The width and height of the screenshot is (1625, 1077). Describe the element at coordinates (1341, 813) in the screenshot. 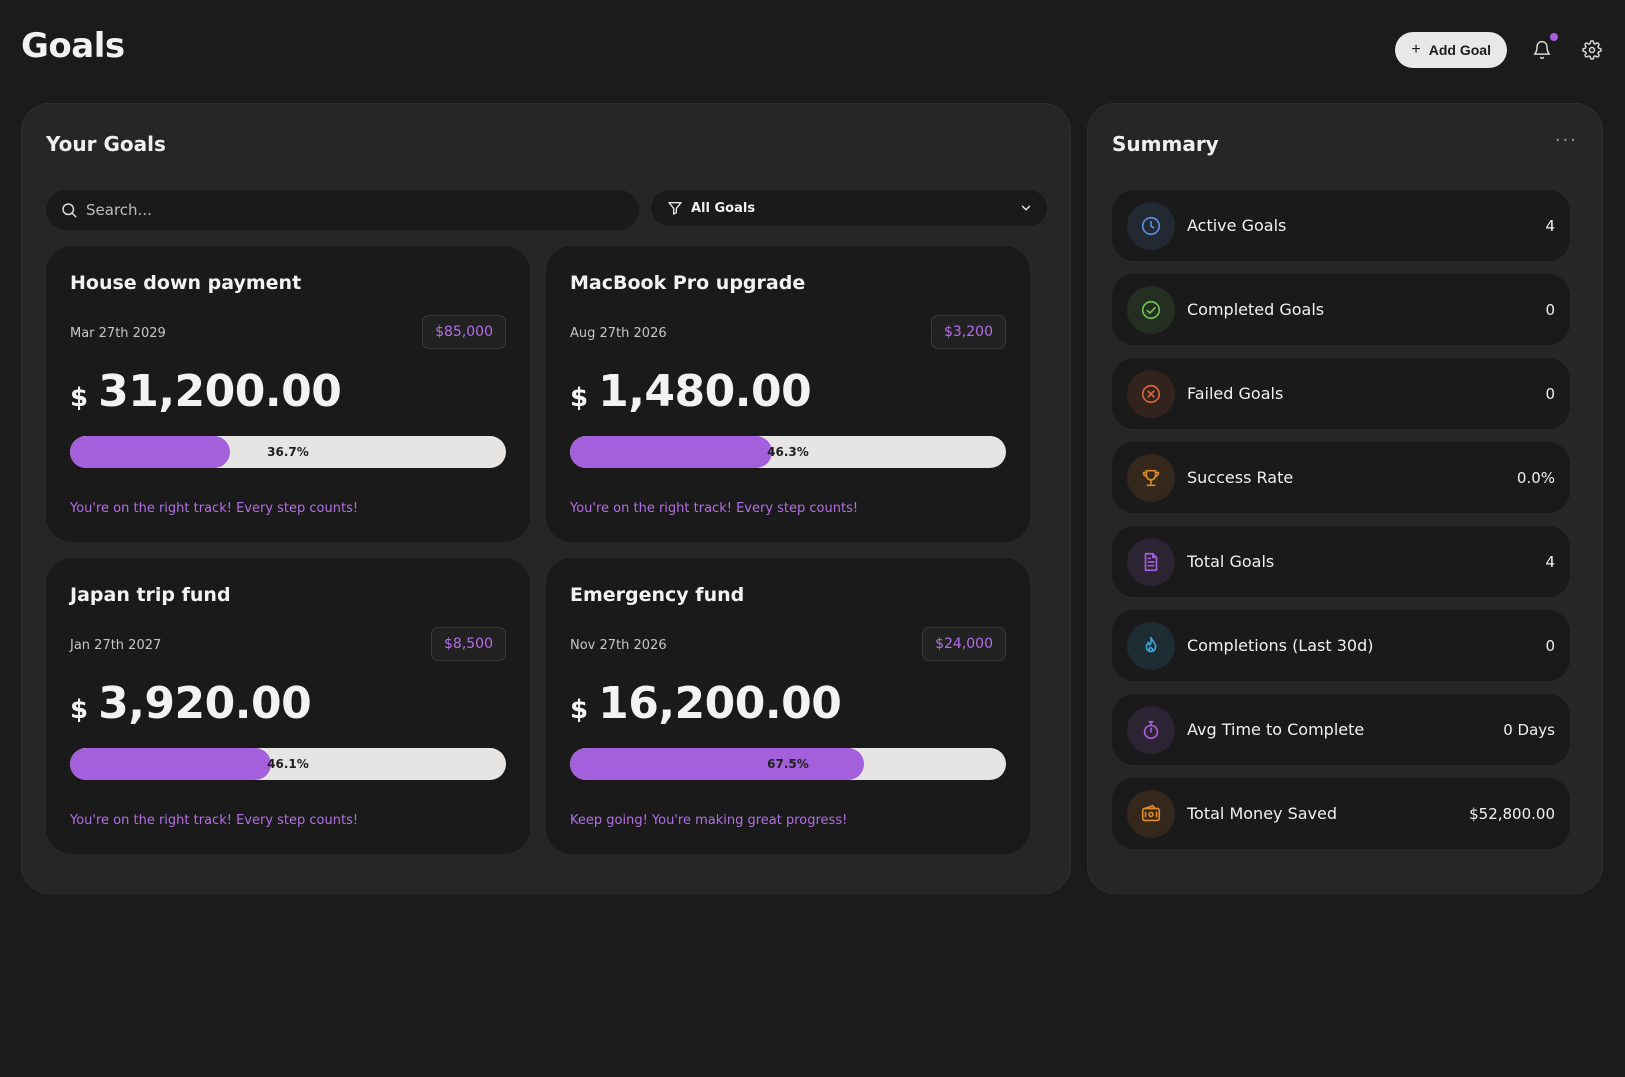

I see `summary-row-total-money-saved: Total Money Saved $52,800.00` at that location.